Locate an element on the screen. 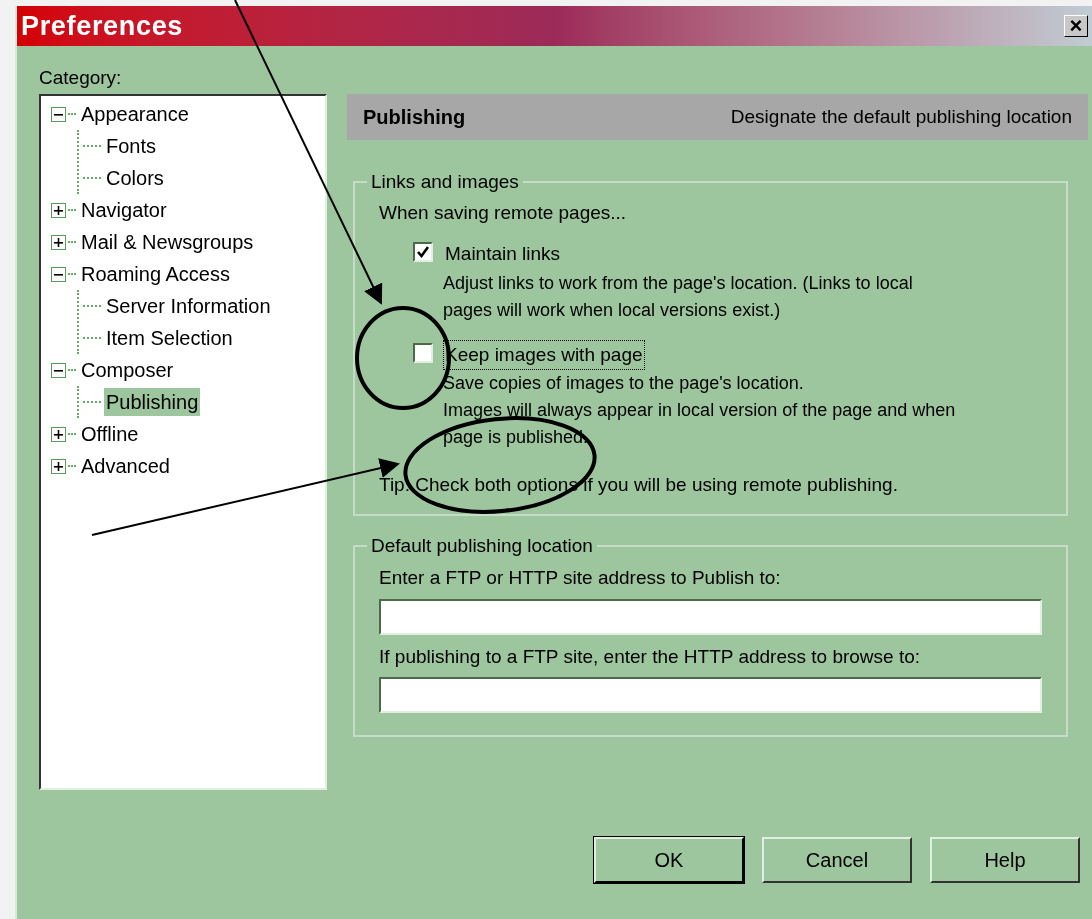 The width and height of the screenshot is (1092, 919). section-description: Designate the default publishing location is located at coordinates (901, 116).